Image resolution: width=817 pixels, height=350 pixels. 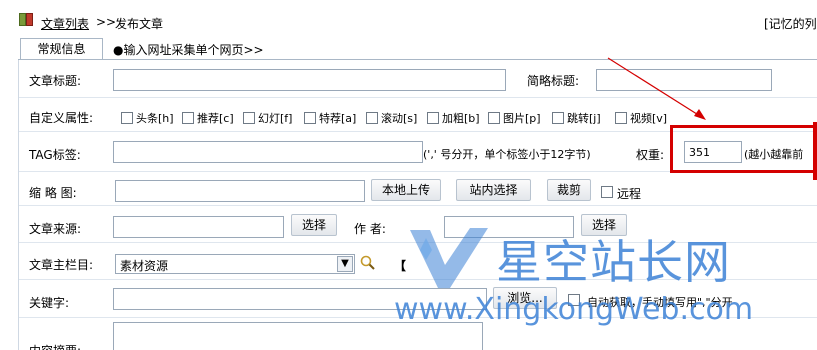 What do you see at coordinates (399, 118) in the screenshot?
I see `attr-scroll-label: 滚动[s]` at bounding box center [399, 118].